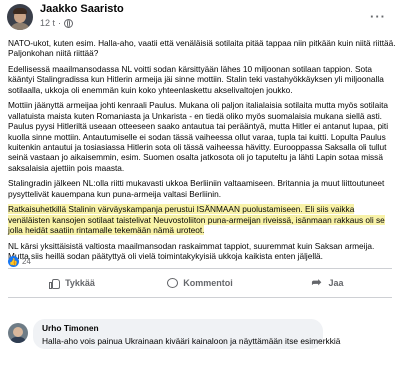 The width and height of the screenshot is (400, 365). I want to click on share-button: Jaa, so click(328, 283).